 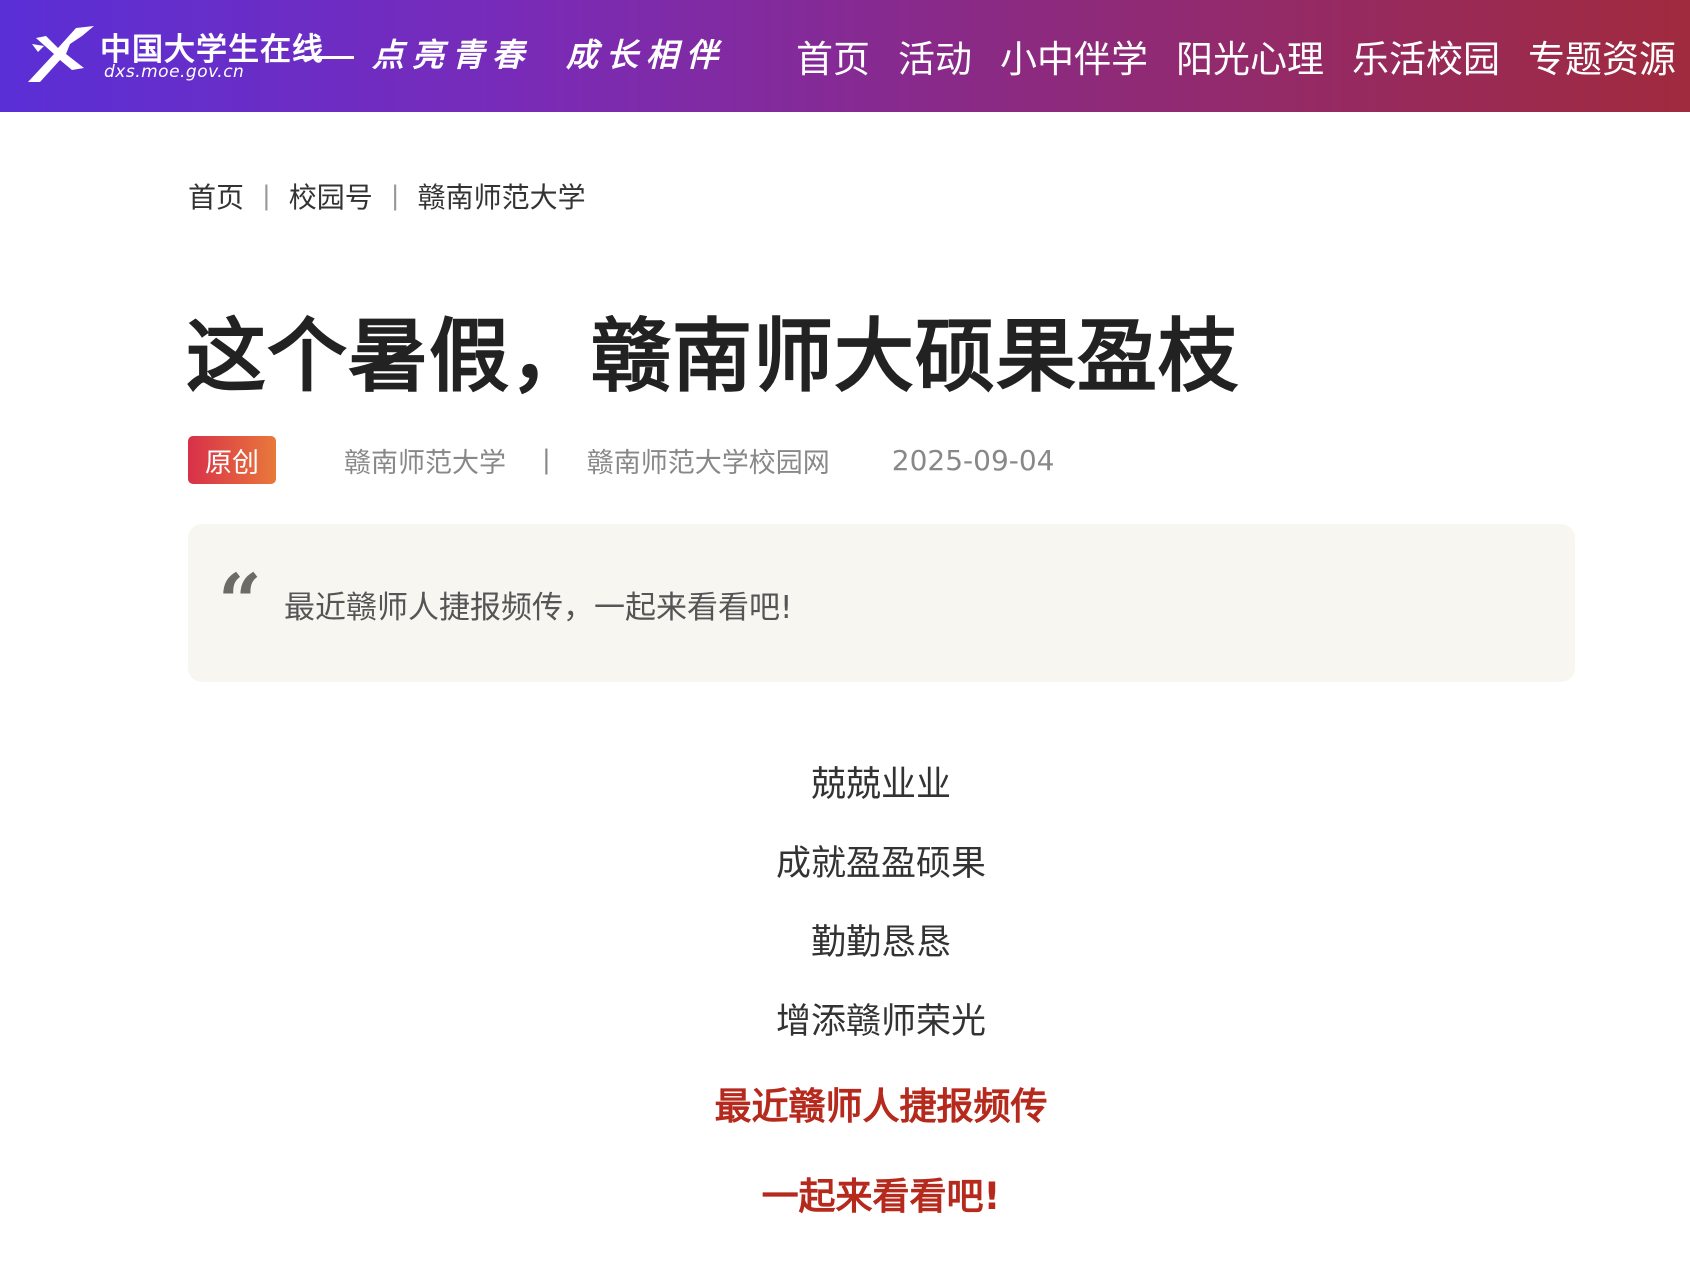 What do you see at coordinates (881, 1196) in the screenshot?
I see `highlight-line: 一起来看看吧!` at bounding box center [881, 1196].